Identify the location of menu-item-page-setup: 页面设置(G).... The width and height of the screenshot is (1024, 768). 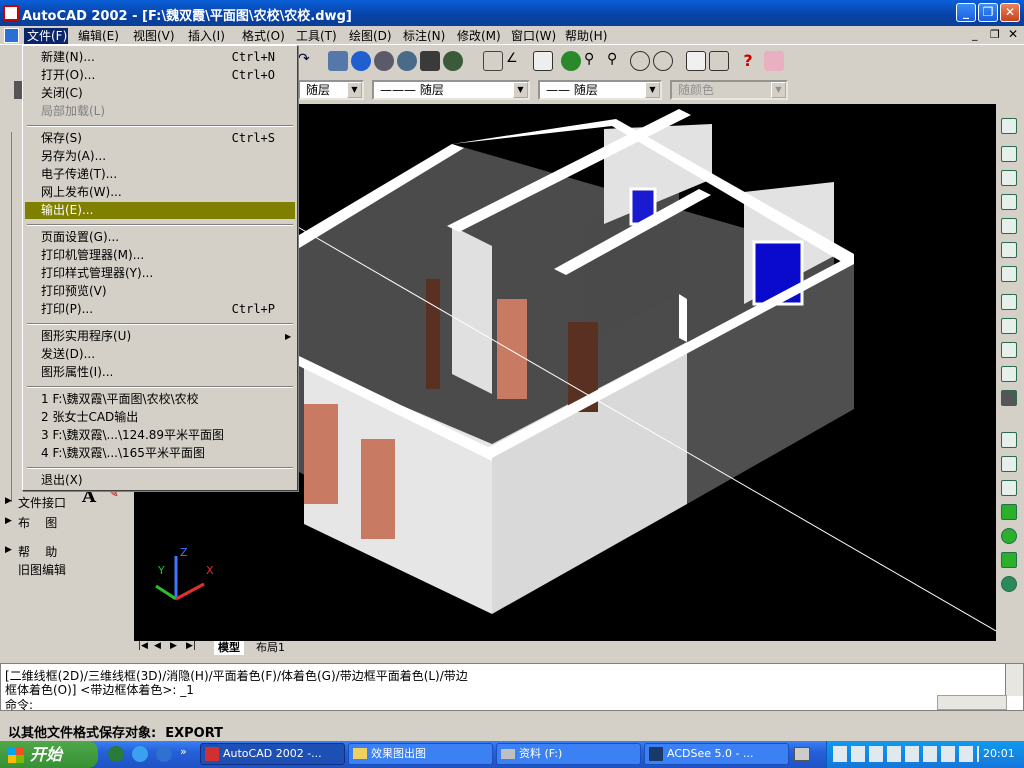
(160, 237).